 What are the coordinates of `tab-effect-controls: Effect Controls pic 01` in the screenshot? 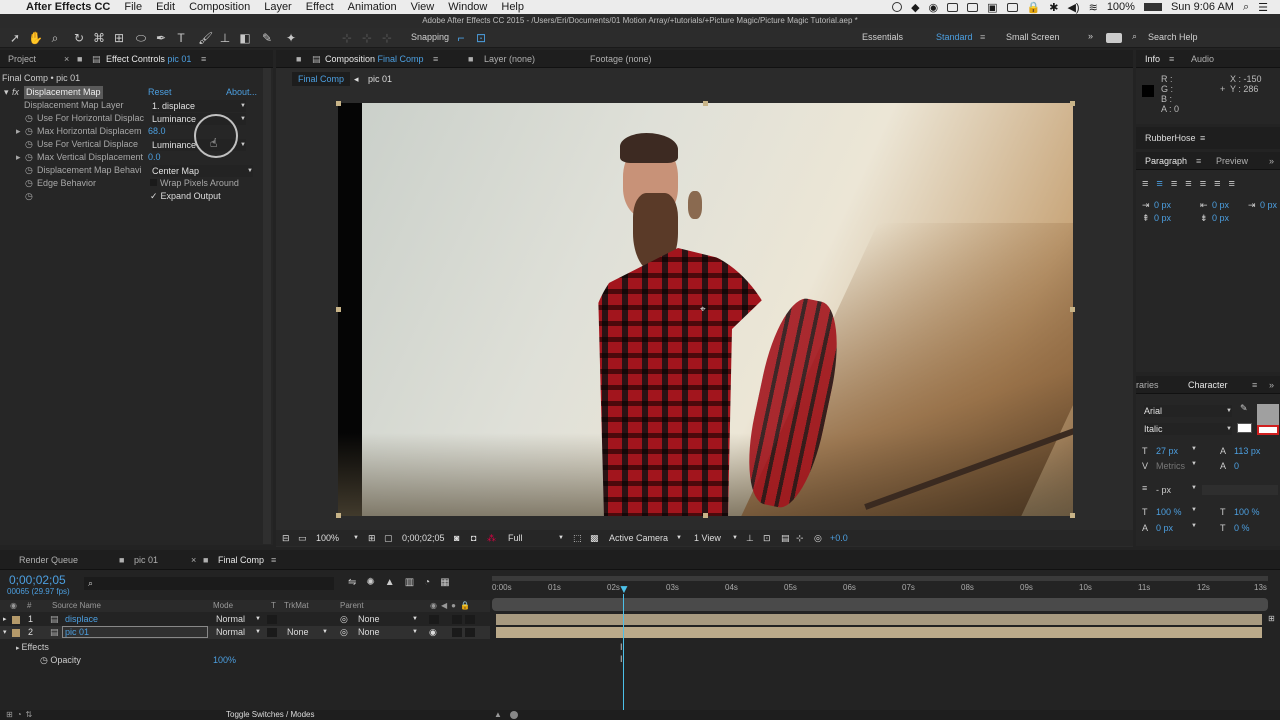 It's located at (148, 59).